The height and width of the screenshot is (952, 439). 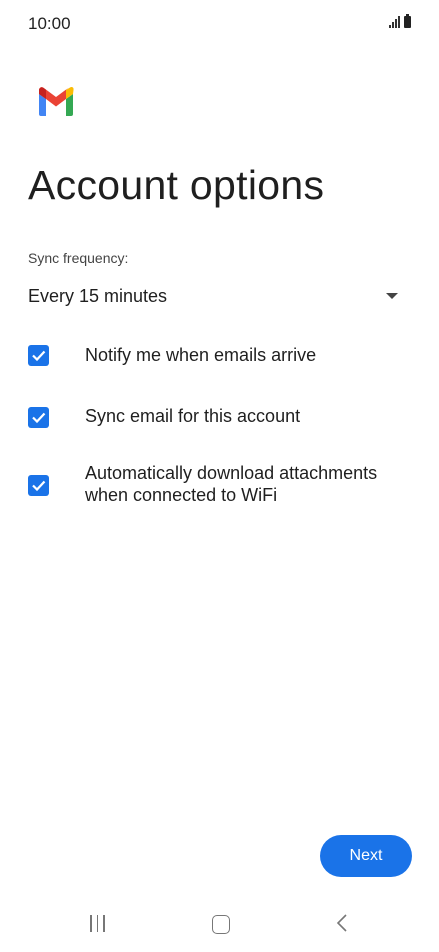 What do you see at coordinates (78, 258) in the screenshot?
I see `sync-frequency-label: Sync frequency:` at bounding box center [78, 258].